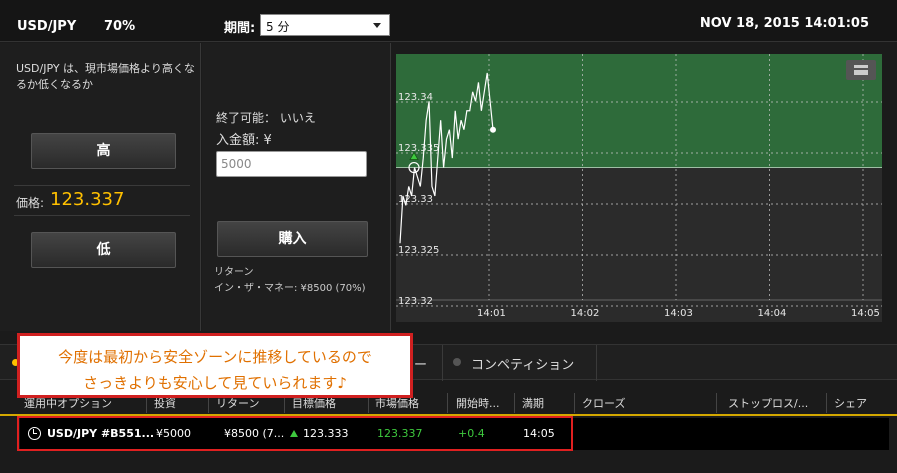 The image size is (897, 473). I want to click on tab-dot-icon, so click(457, 362).